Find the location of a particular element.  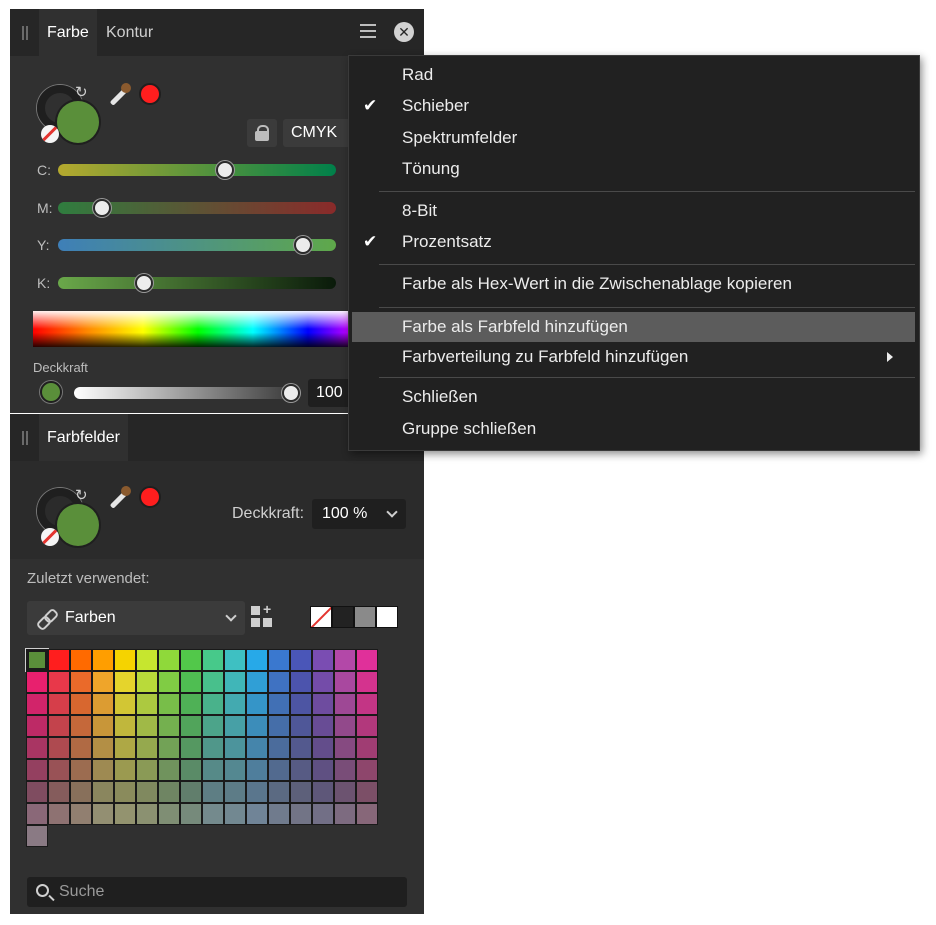

picked-color-swatch is located at coordinates (150, 497).